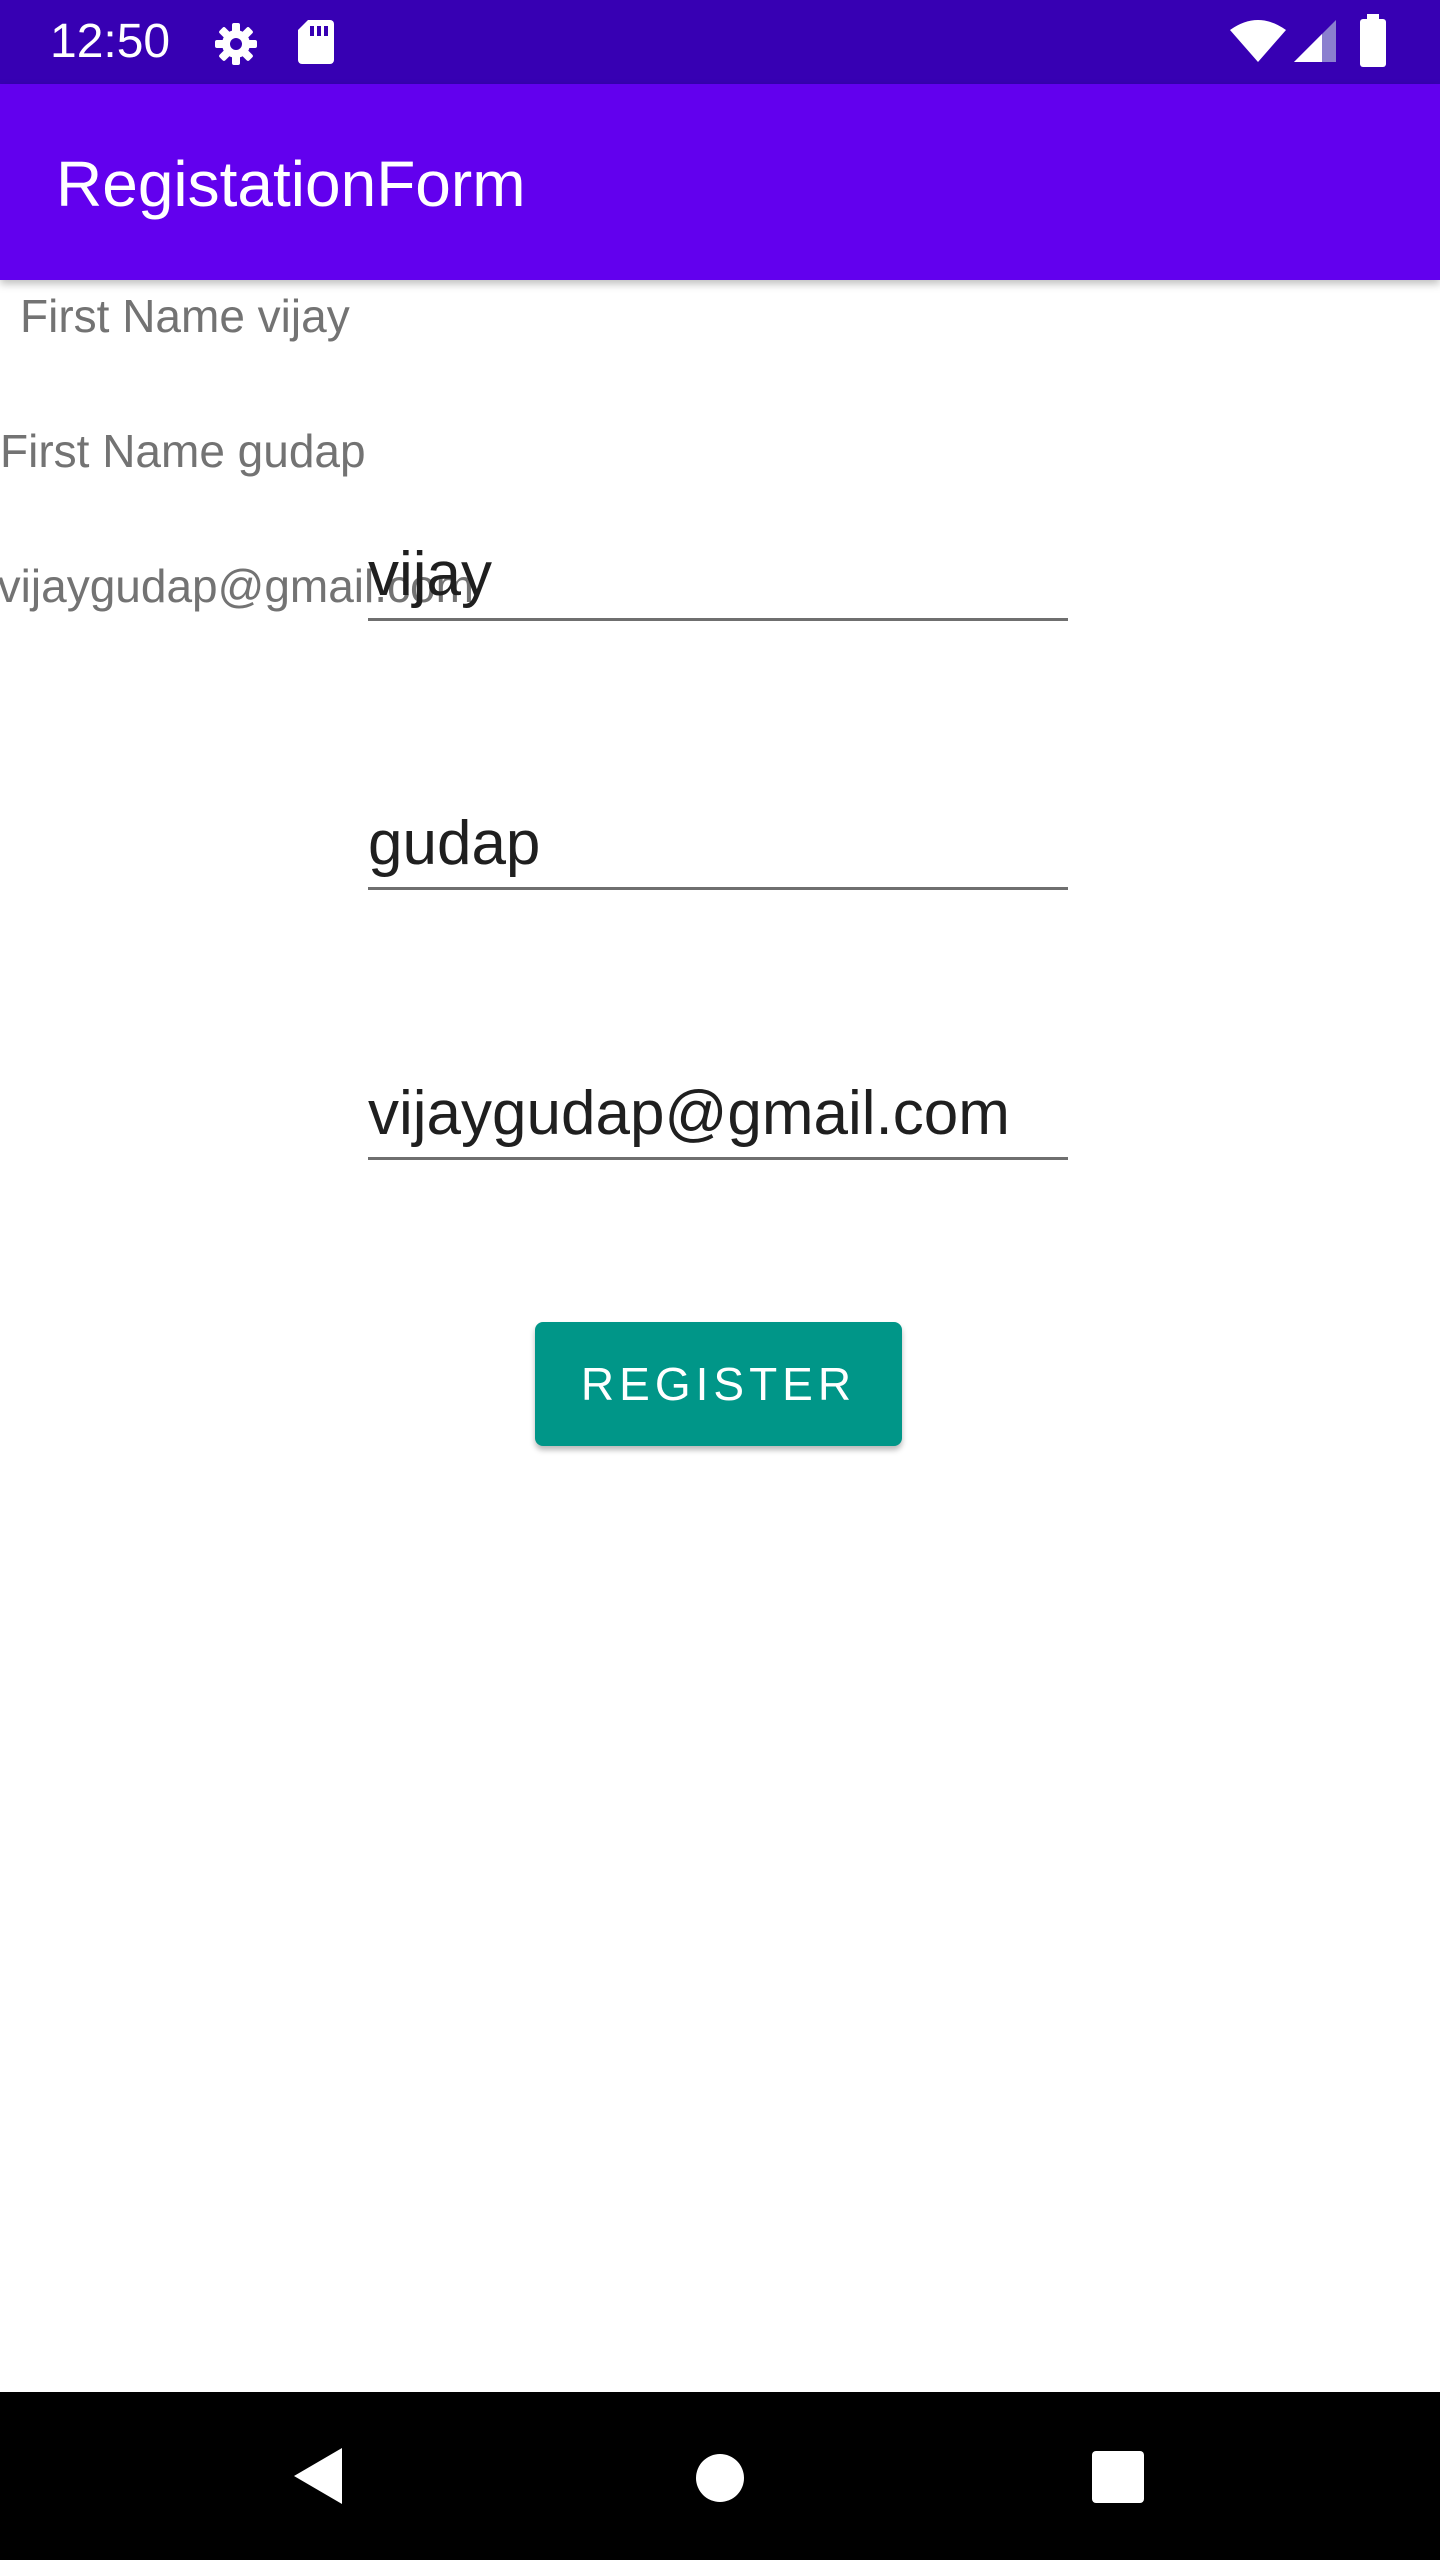 Image resolution: width=1440 pixels, height=2560 pixels. What do you see at coordinates (185, 316) in the screenshot?
I see `first-name-display: First Name vijay` at bounding box center [185, 316].